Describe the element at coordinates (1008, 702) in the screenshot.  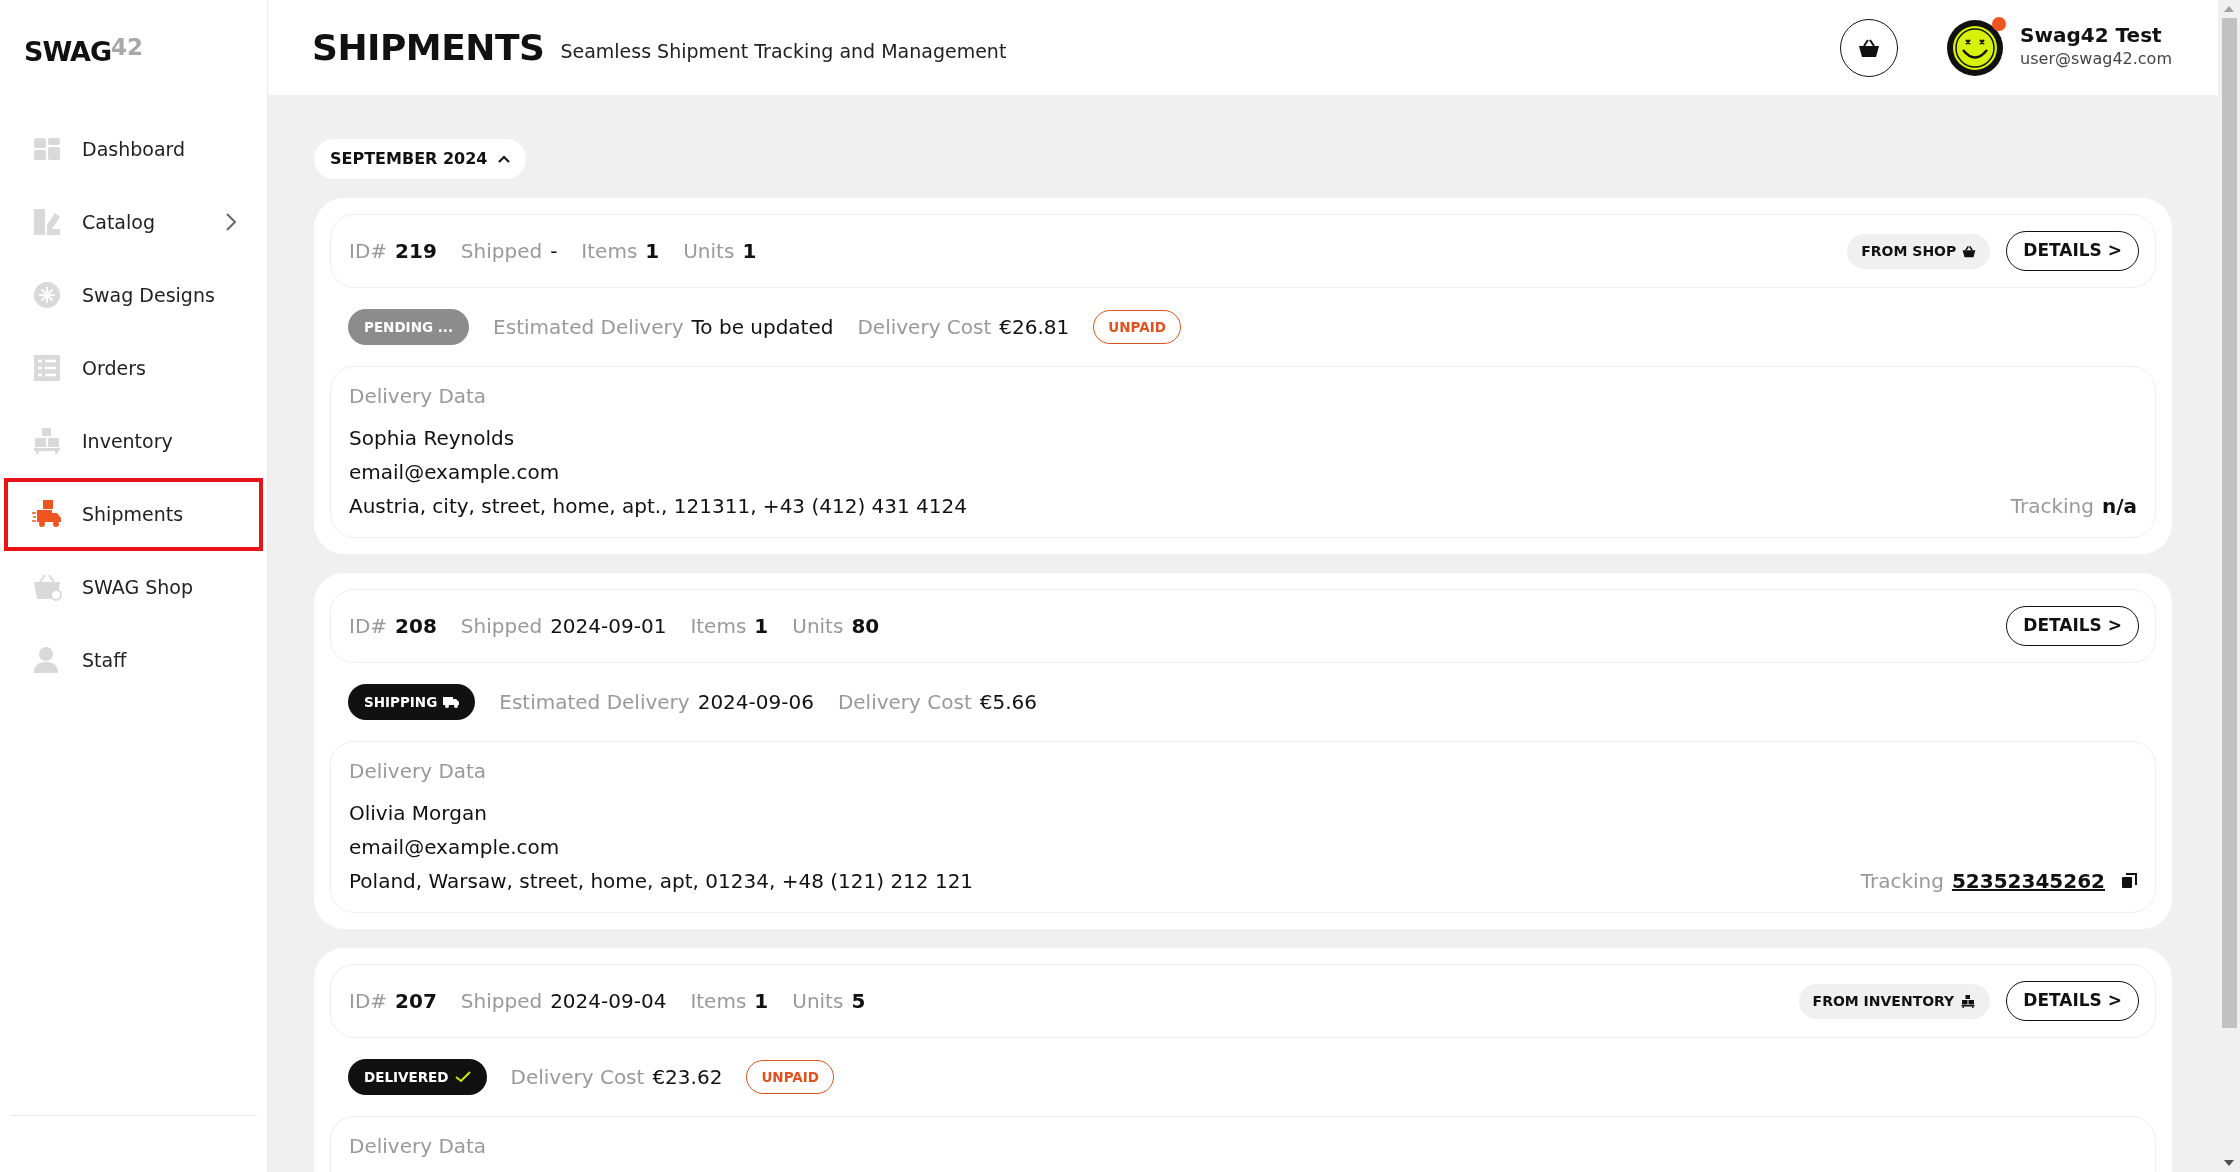
I see `field-value: €5.66` at that location.